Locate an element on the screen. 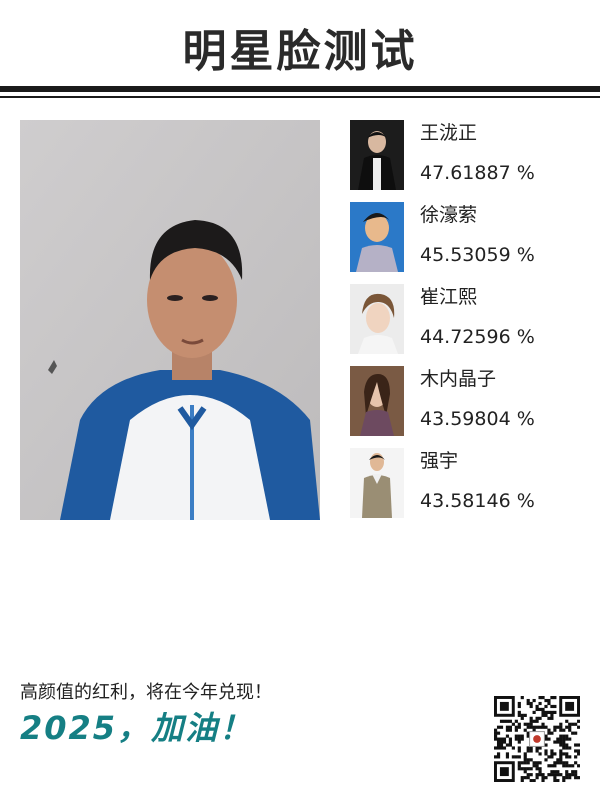 Image resolution: width=600 pixels, height=800 pixels. qr-code-icon is located at coordinates (537, 739).